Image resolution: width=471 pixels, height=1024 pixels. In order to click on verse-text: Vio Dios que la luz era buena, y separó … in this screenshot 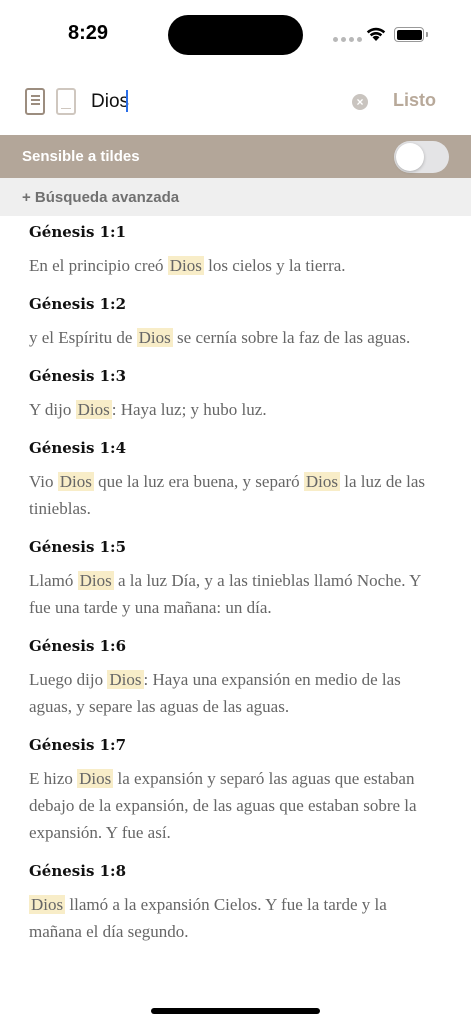, I will do `click(235, 495)`.